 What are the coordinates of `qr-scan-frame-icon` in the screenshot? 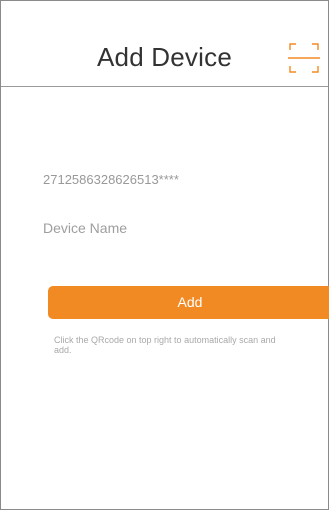 It's located at (304, 58).